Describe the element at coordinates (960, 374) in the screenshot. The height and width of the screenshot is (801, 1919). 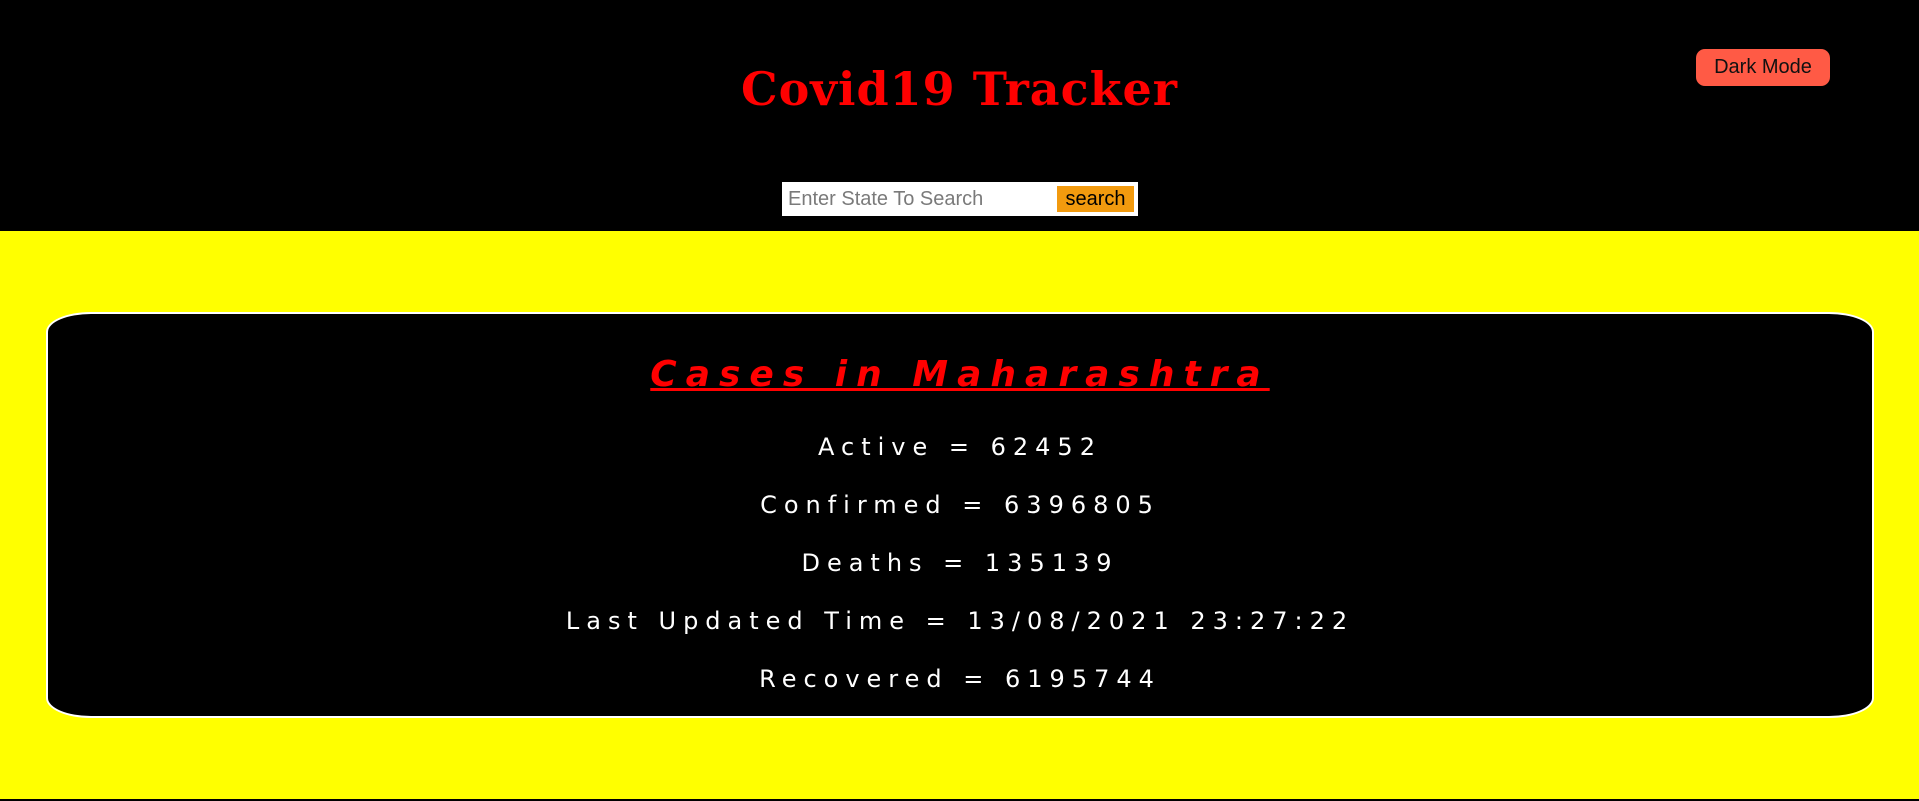
I see `cases-heading: Cases in Maharashtra` at that location.